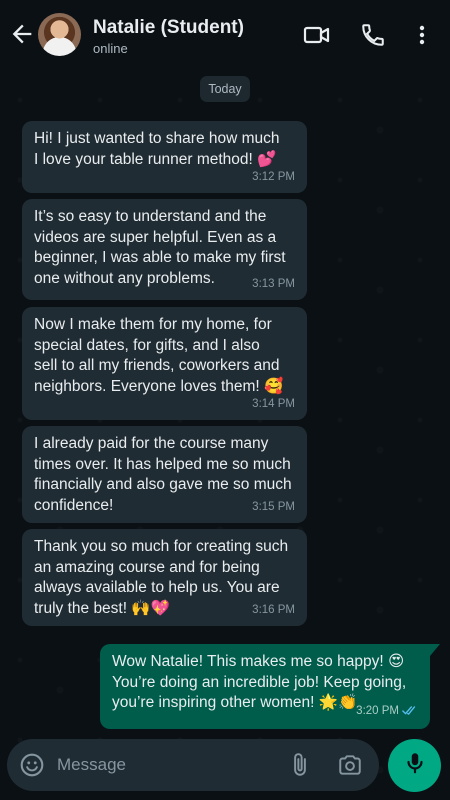 This screenshot has height=800, width=450. What do you see at coordinates (435, 650) in the screenshot?
I see `bubble-tail` at bounding box center [435, 650].